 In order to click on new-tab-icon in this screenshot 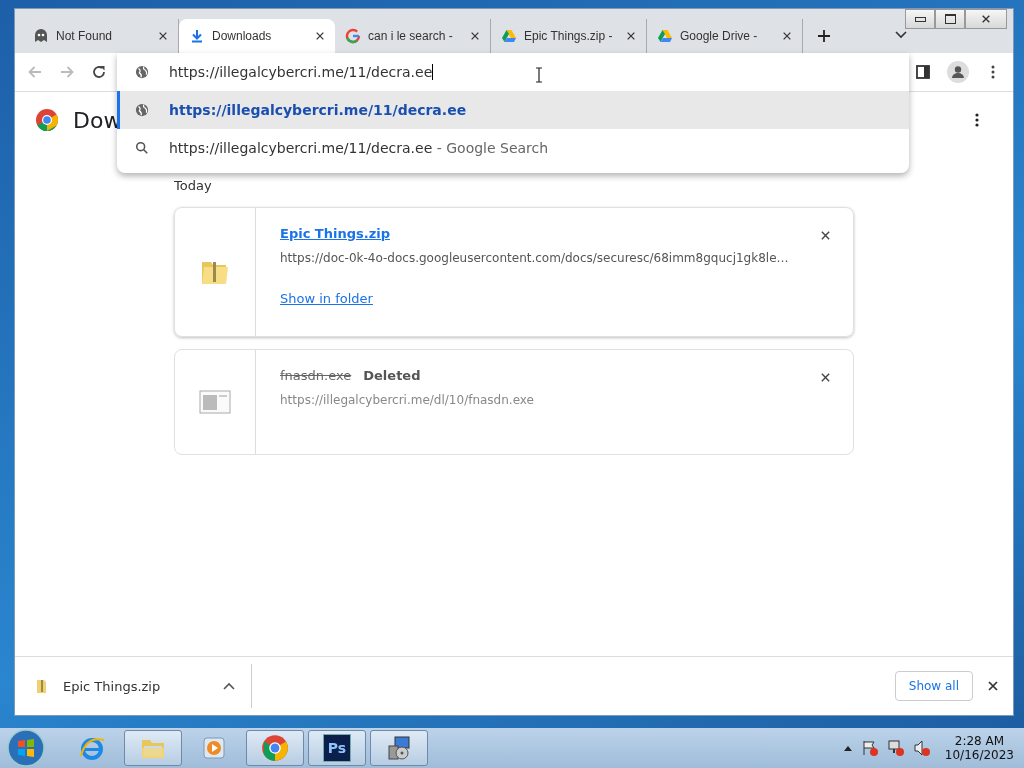, I will do `click(824, 36)`.